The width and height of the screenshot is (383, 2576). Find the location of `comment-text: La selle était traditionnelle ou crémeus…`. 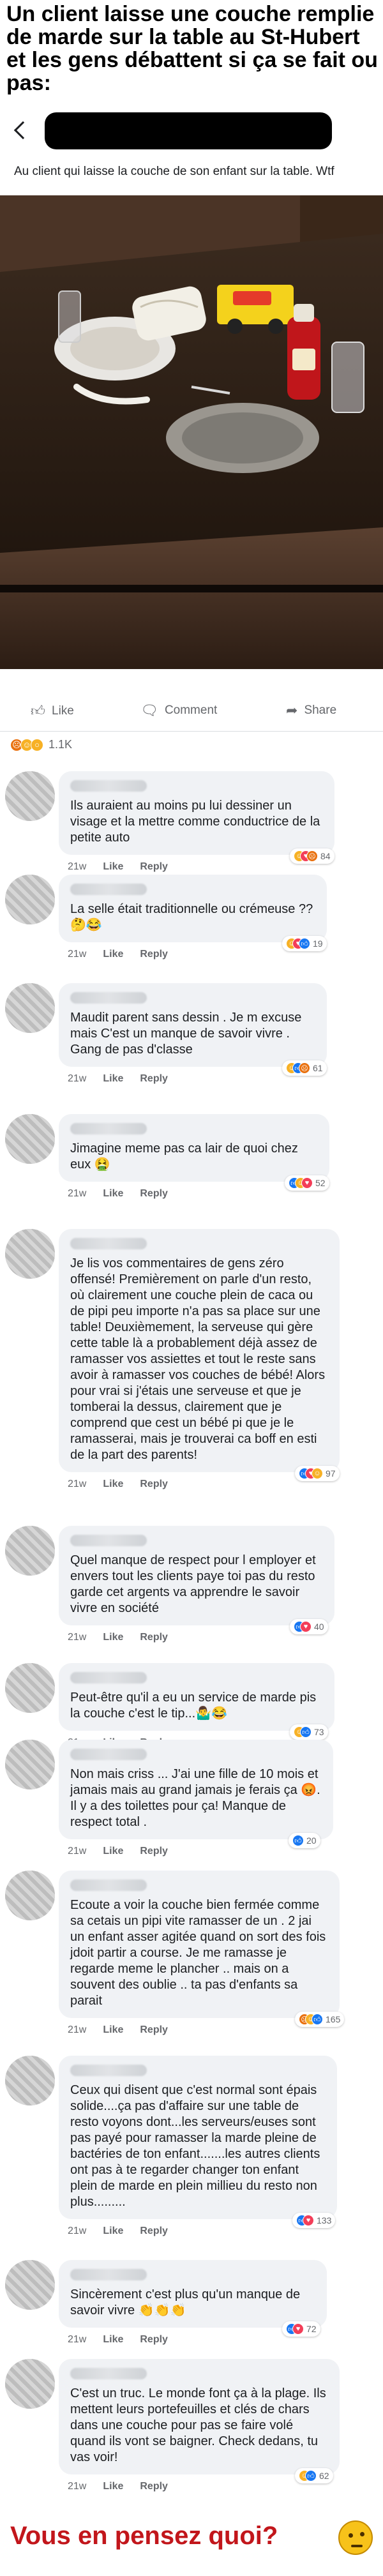

comment-text: La selle était traditionnelle ou crémeus… is located at coordinates (191, 917).